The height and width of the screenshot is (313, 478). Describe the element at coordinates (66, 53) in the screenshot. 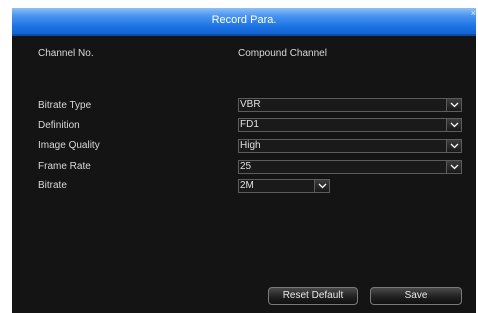

I see `channel-no-label: Channel No.` at that location.